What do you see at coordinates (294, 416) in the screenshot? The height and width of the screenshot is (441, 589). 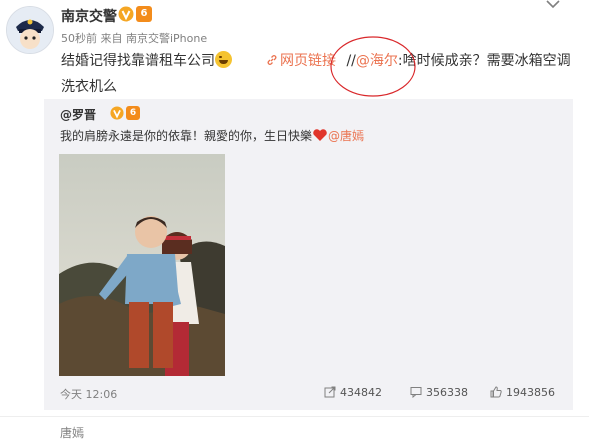 I see `divider` at bounding box center [294, 416].